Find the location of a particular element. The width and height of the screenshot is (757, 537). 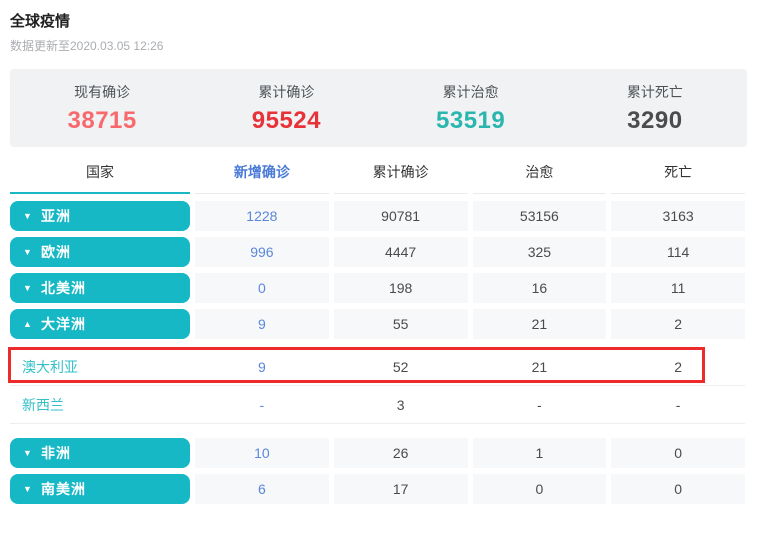

table-row-asia: ▼ 亚洲 1228 90781 53156 3163 is located at coordinates (377, 216).